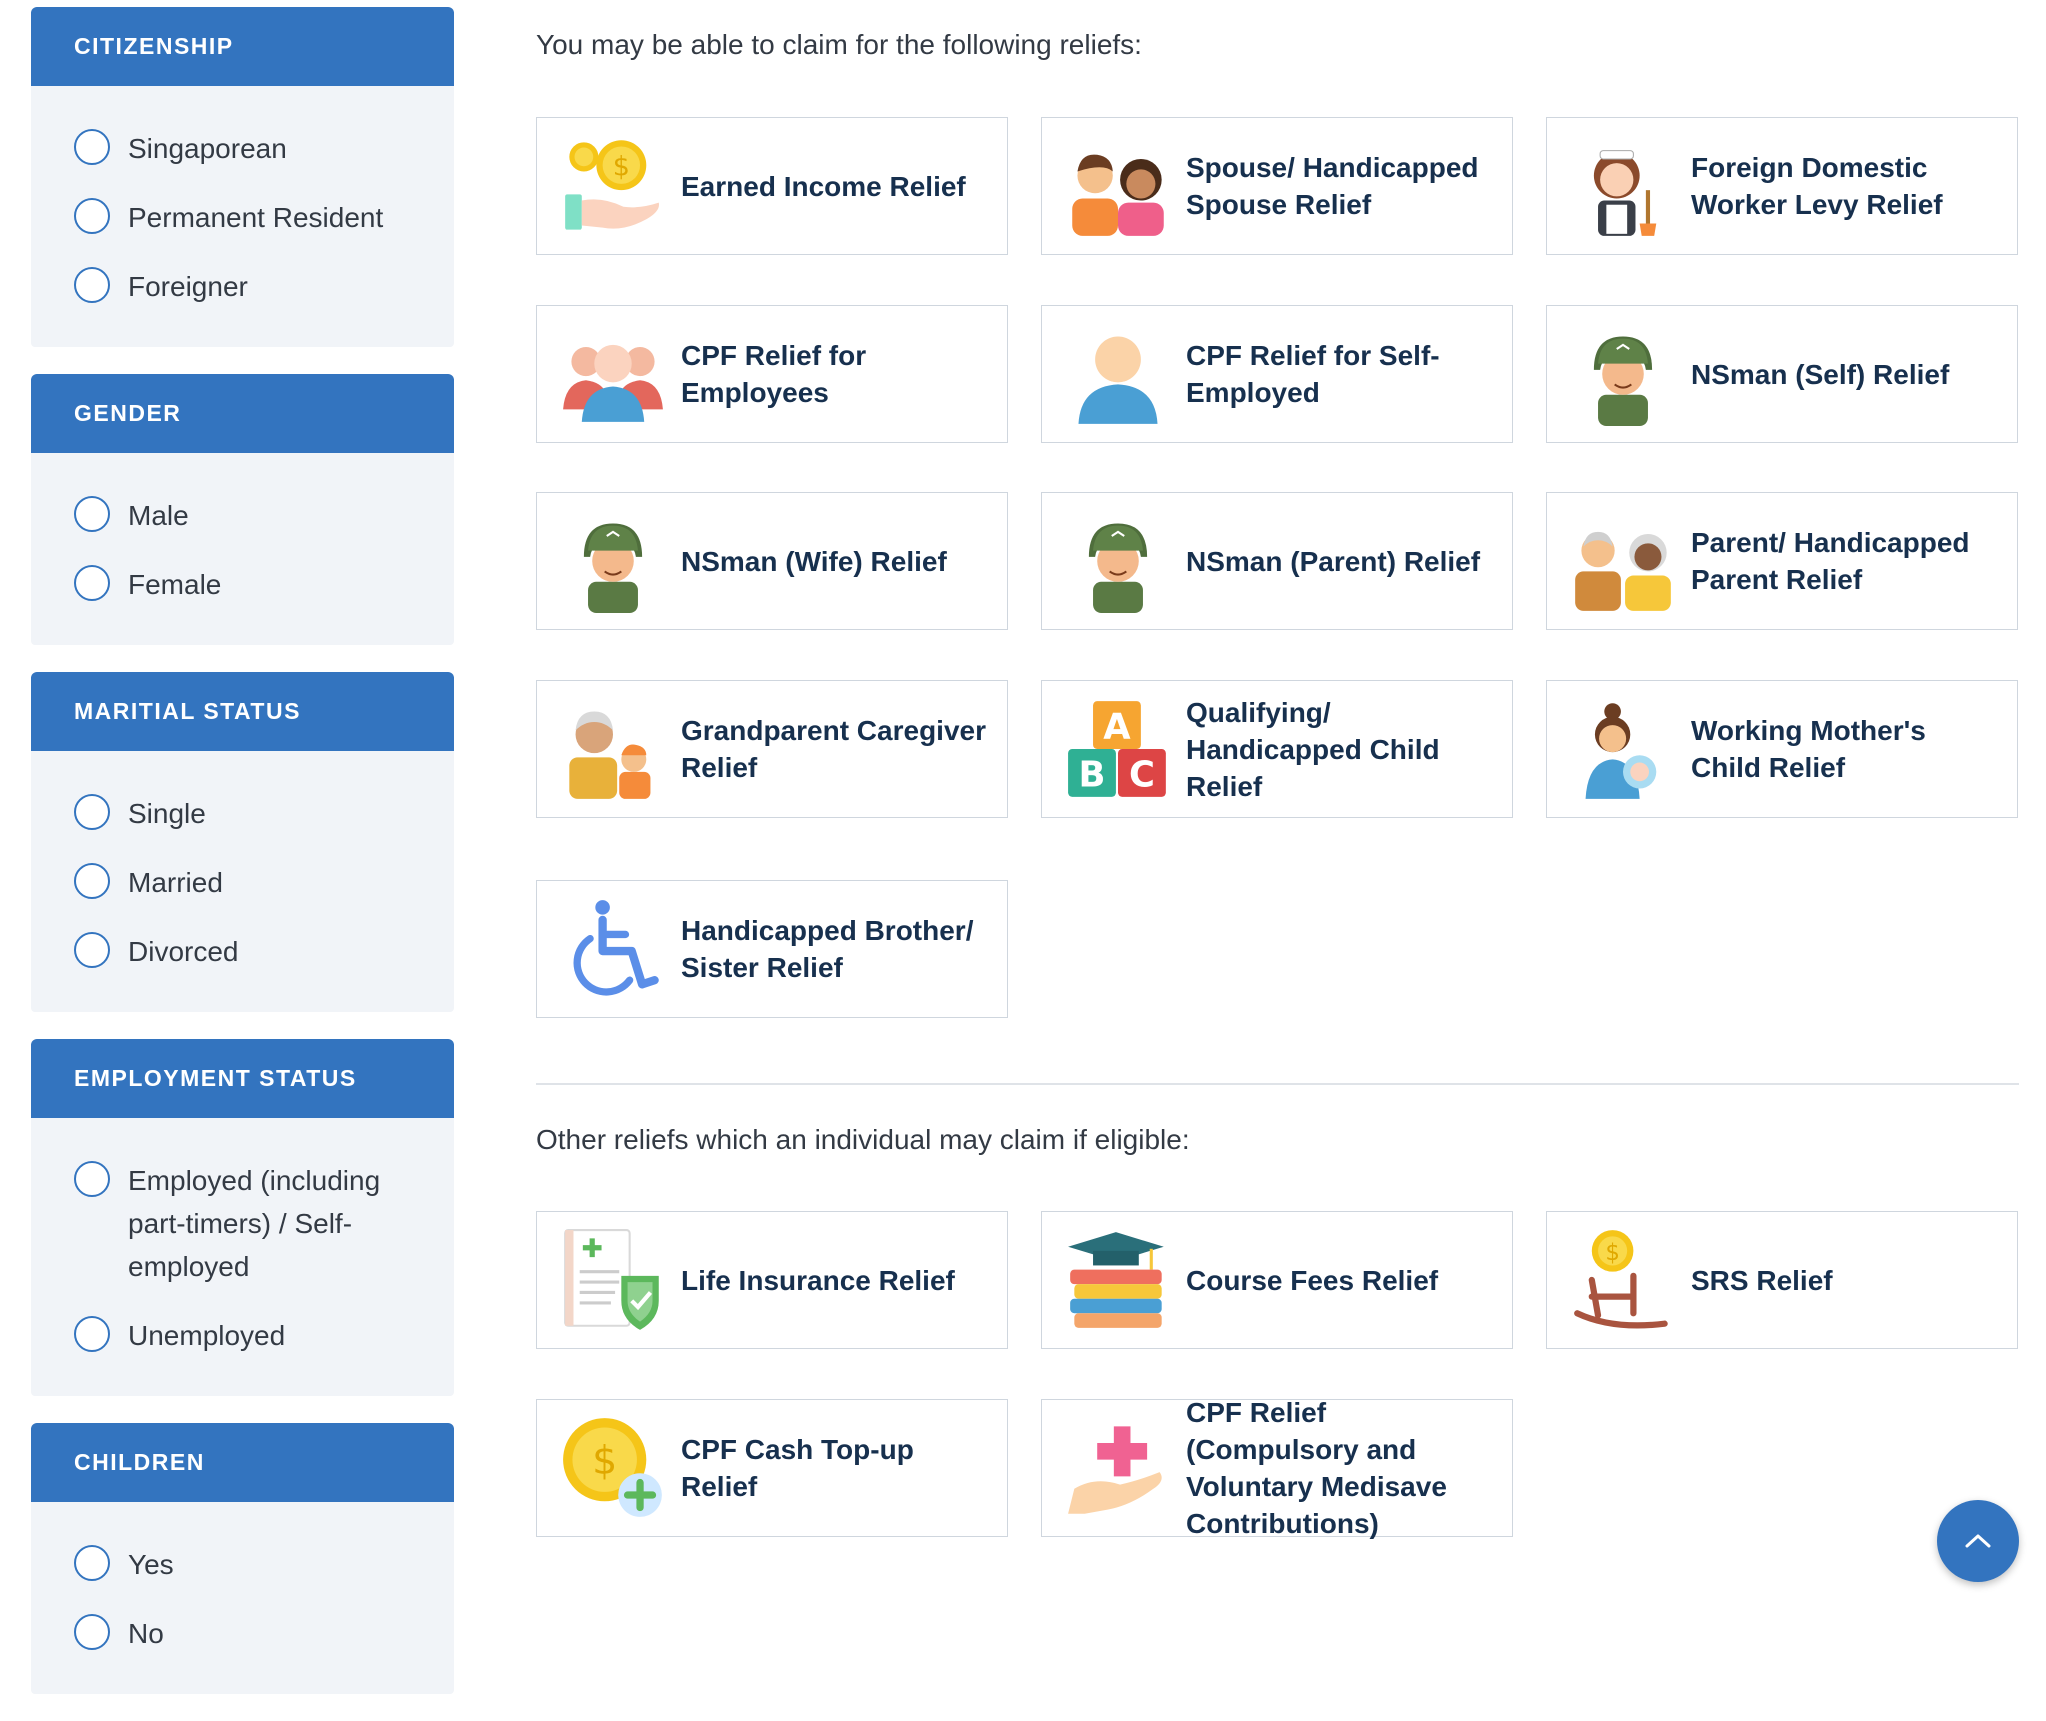 The width and height of the screenshot is (2046, 1721). What do you see at coordinates (1118, 749) in the screenshot?
I see `abc-blocks-icon: ABC` at bounding box center [1118, 749].